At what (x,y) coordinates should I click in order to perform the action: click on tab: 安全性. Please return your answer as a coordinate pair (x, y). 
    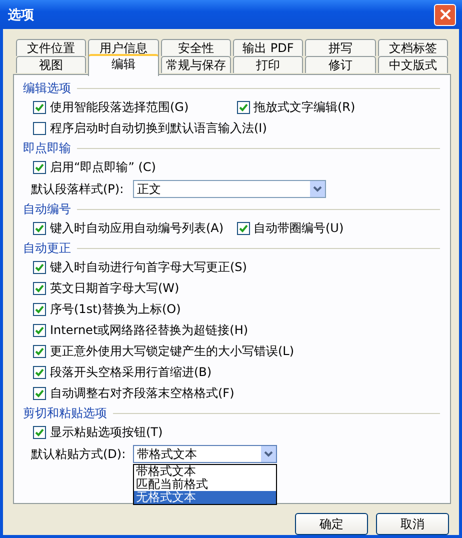
    Looking at the image, I should click on (195, 47).